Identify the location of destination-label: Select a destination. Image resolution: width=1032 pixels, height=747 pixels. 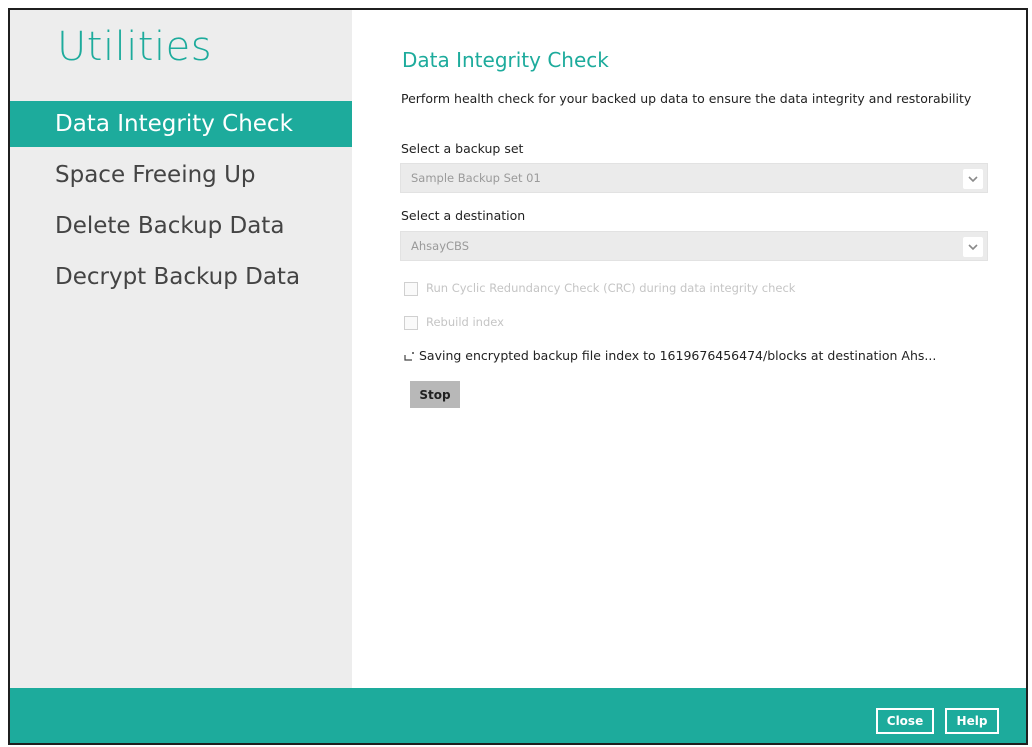
(463, 215).